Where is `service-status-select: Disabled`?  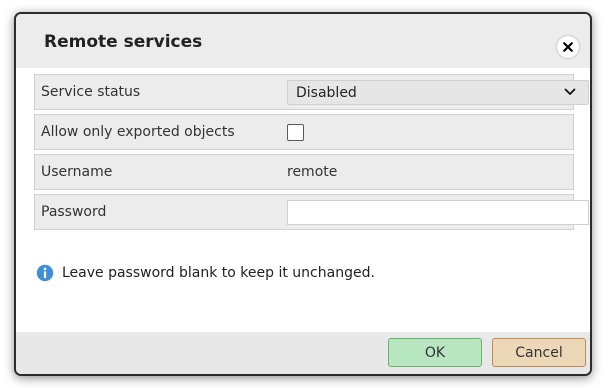 service-status-select: Disabled is located at coordinates (438, 92).